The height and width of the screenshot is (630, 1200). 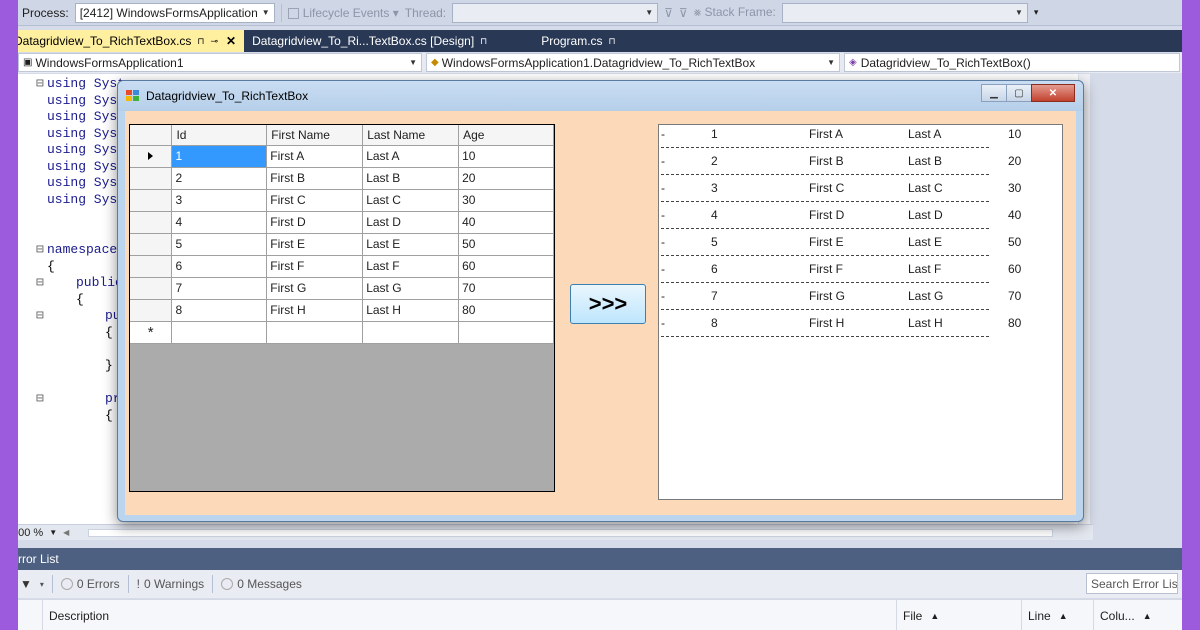 What do you see at coordinates (506, 288) in the screenshot?
I see `grid-cell: 70` at bounding box center [506, 288].